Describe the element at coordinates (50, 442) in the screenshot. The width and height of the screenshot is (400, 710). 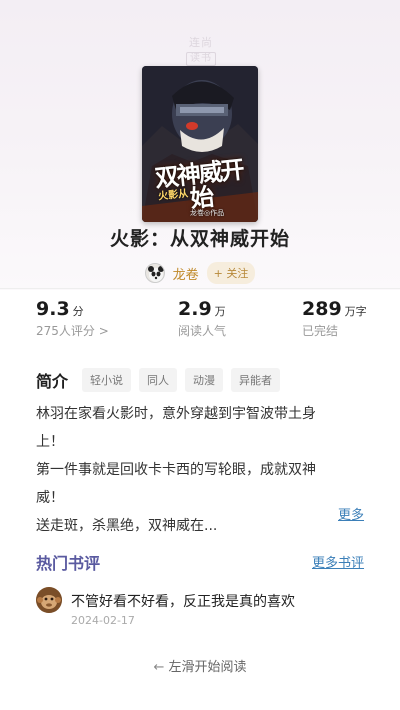
I see `intro-line: 上！` at that location.